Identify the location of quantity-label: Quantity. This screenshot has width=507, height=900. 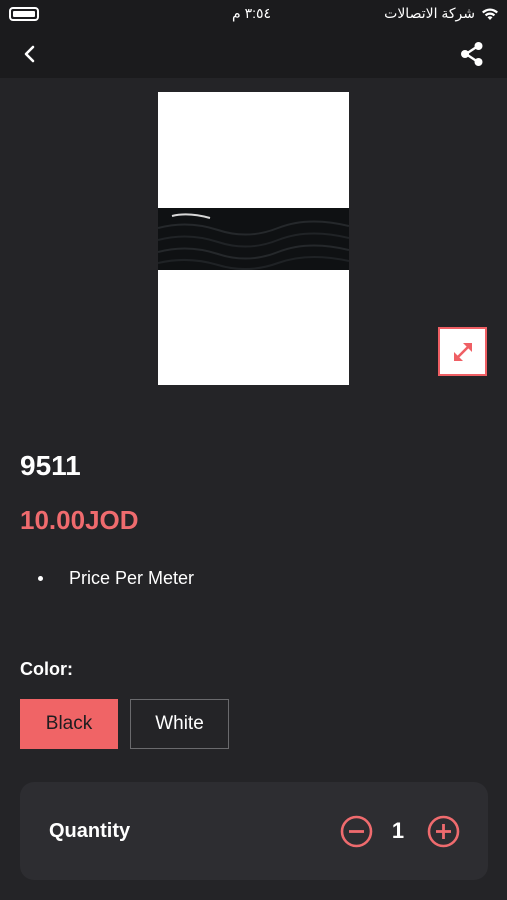
(90, 831).